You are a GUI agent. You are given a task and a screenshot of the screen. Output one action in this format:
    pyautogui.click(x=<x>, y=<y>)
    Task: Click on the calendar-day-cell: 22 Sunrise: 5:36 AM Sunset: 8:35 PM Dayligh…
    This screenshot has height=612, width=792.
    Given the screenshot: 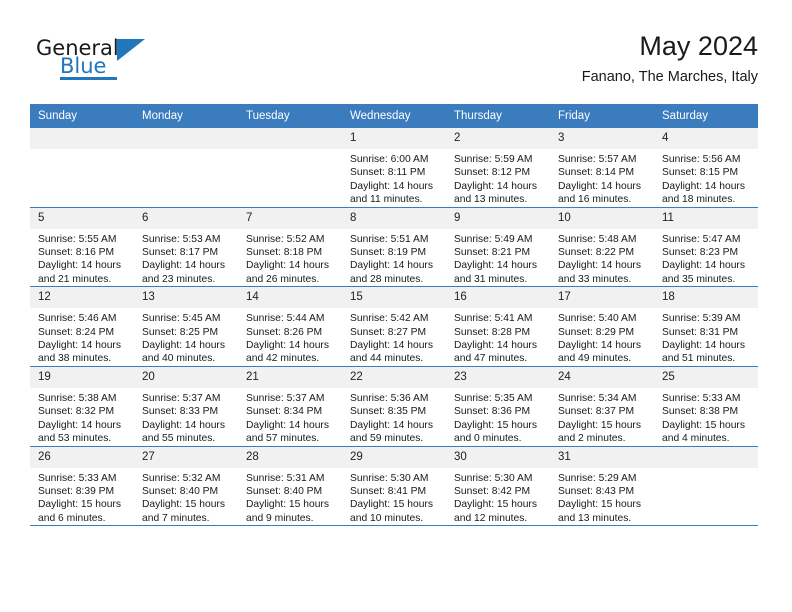 What is the action you would take?
    pyautogui.click(x=394, y=406)
    